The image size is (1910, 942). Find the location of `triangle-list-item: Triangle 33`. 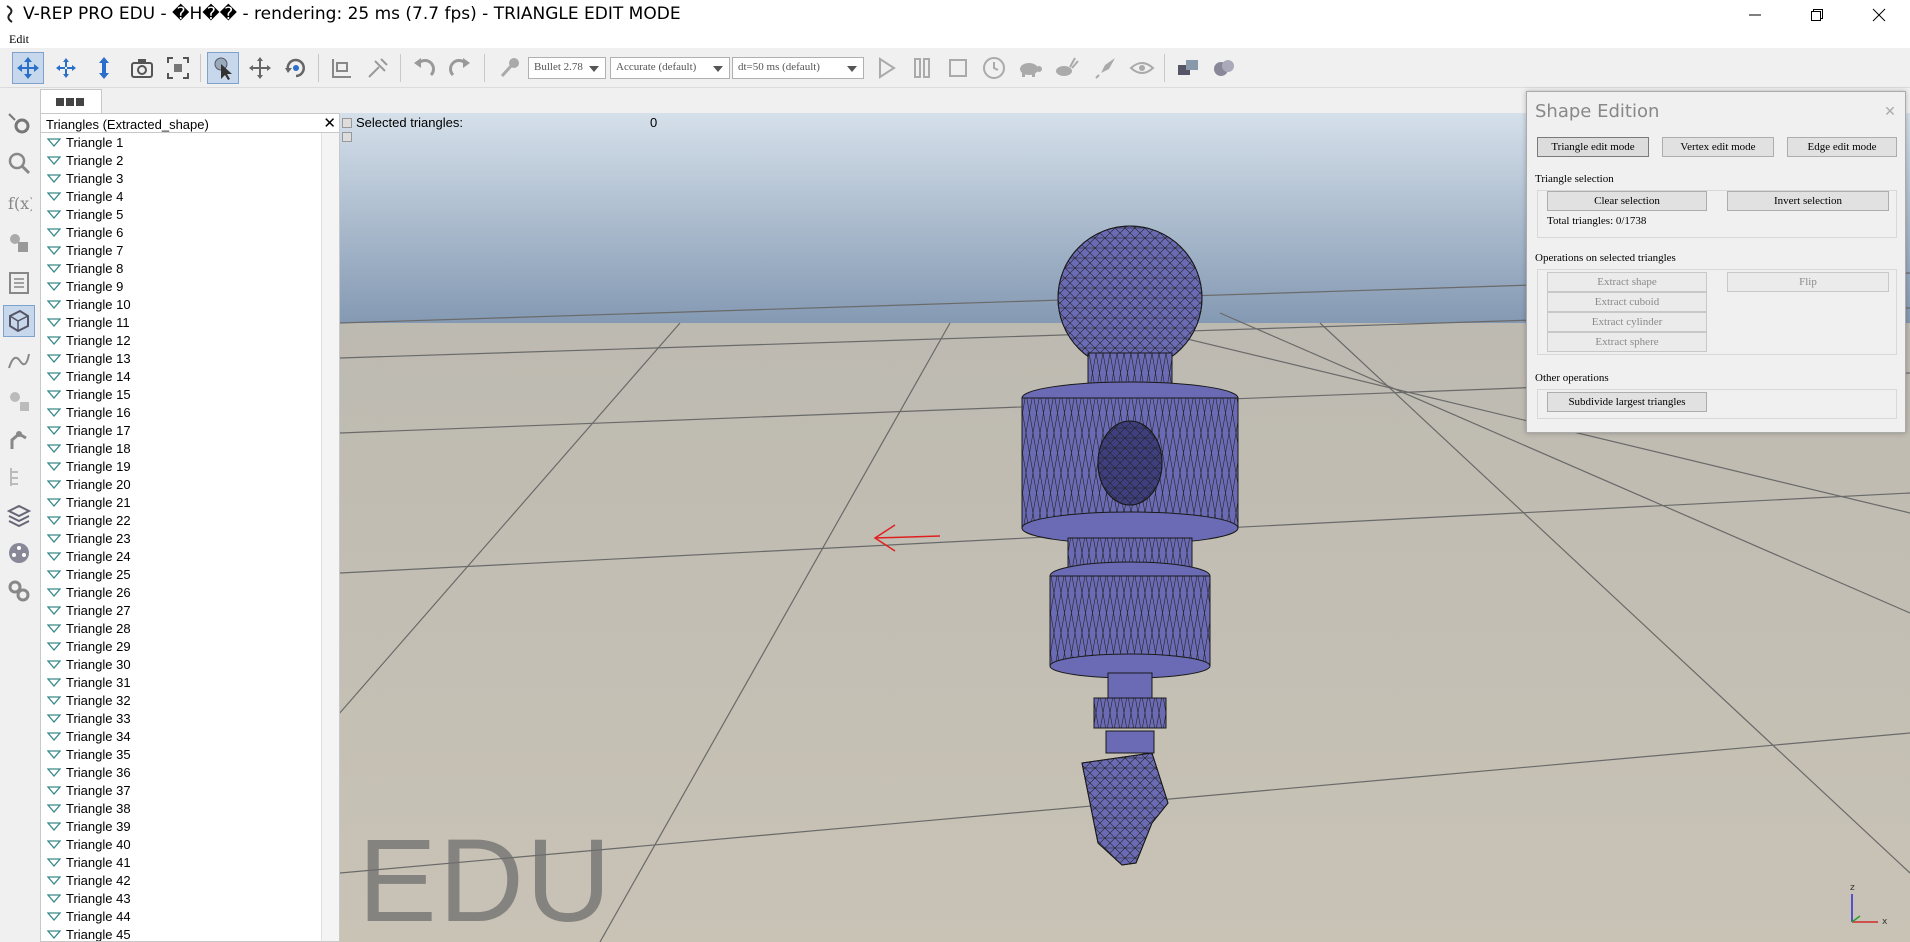

triangle-list-item: Triangle 33 is located at coordinates (181, 718).